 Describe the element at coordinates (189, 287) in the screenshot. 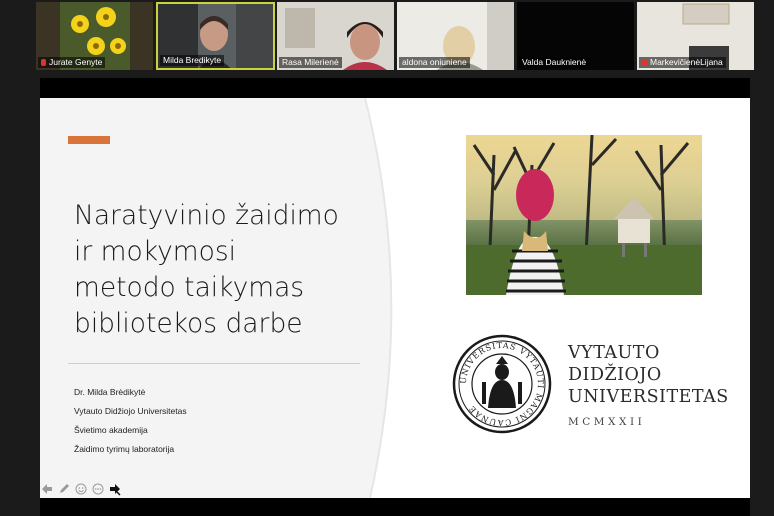

I see `title-line: metodo taikymas` at that location.